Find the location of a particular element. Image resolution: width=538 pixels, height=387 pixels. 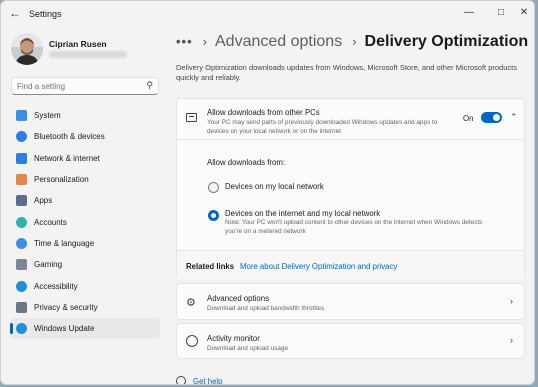

sidebar-item-apps: Apps is located at coordinates (85, 200).